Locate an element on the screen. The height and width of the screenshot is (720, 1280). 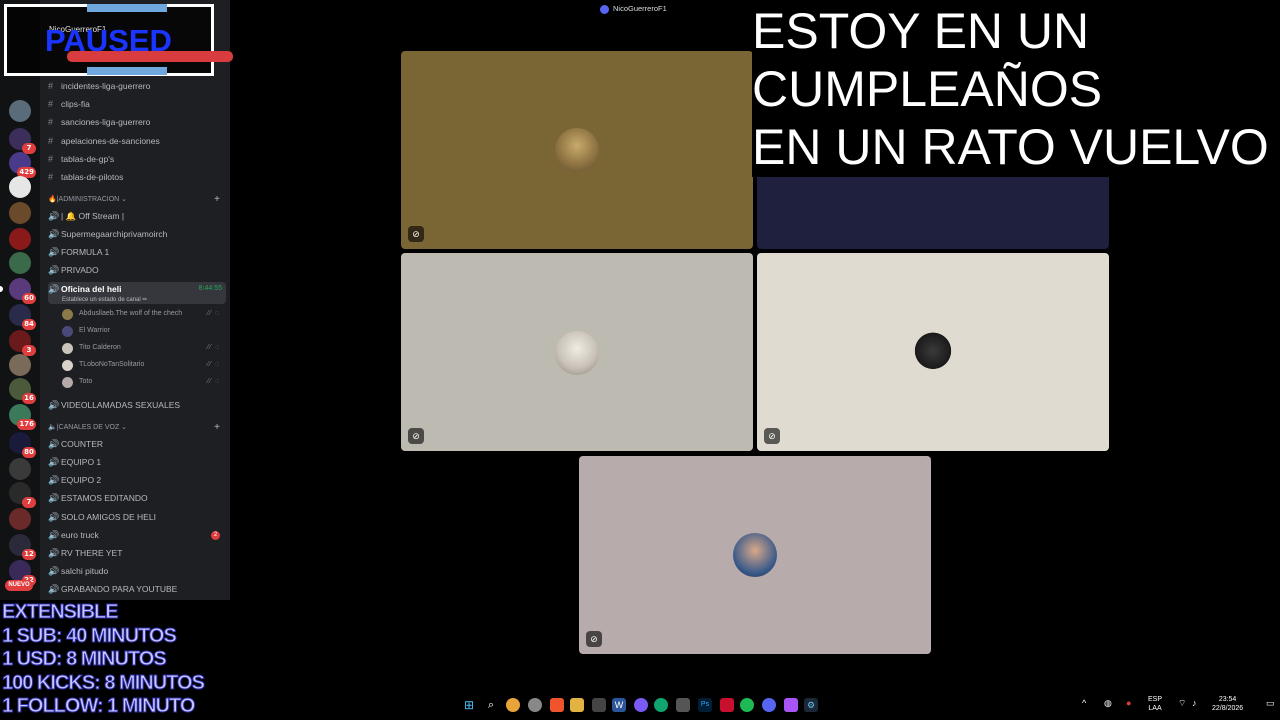
folder-icon is located at coordinates (577, 705).